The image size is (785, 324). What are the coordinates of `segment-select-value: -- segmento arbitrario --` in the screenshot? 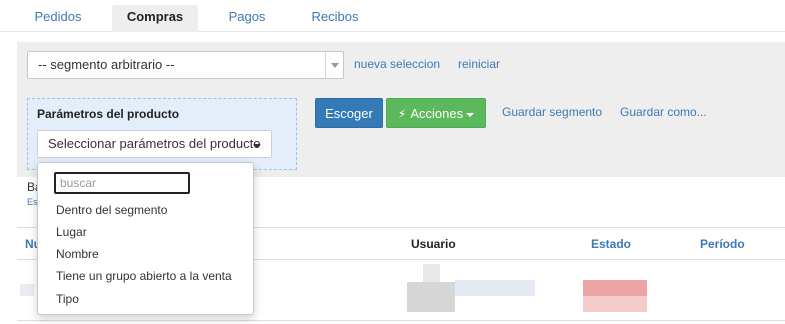 It's located at (106, 64).